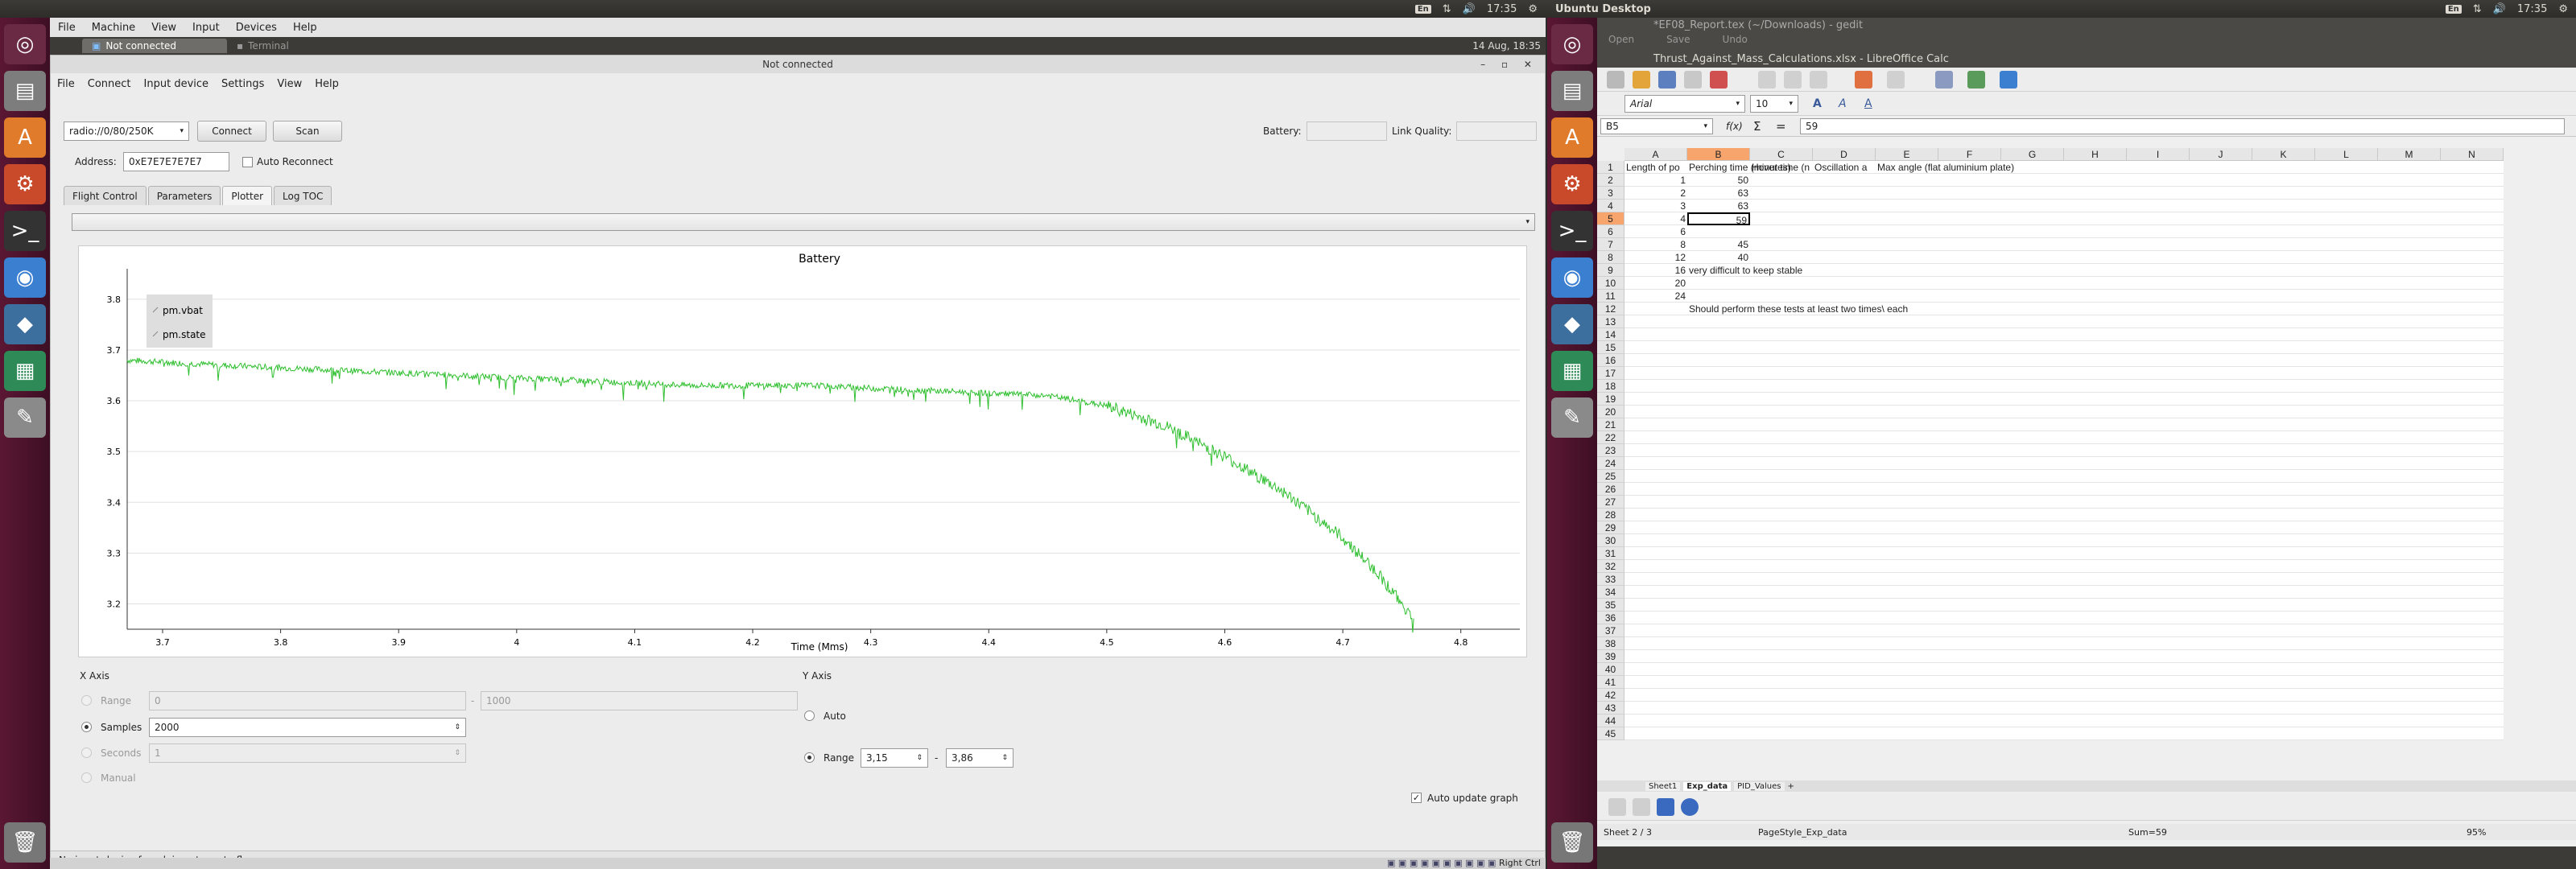  I want to click on table-cell: 40, so click(1718, 257).